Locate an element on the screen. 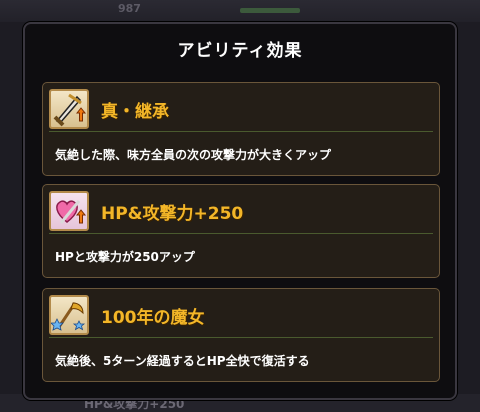 Image resolution: width=480 pixels, height=412 pixels. ability-card-header: 100年の魔女 is located at coordinates (241, 316).